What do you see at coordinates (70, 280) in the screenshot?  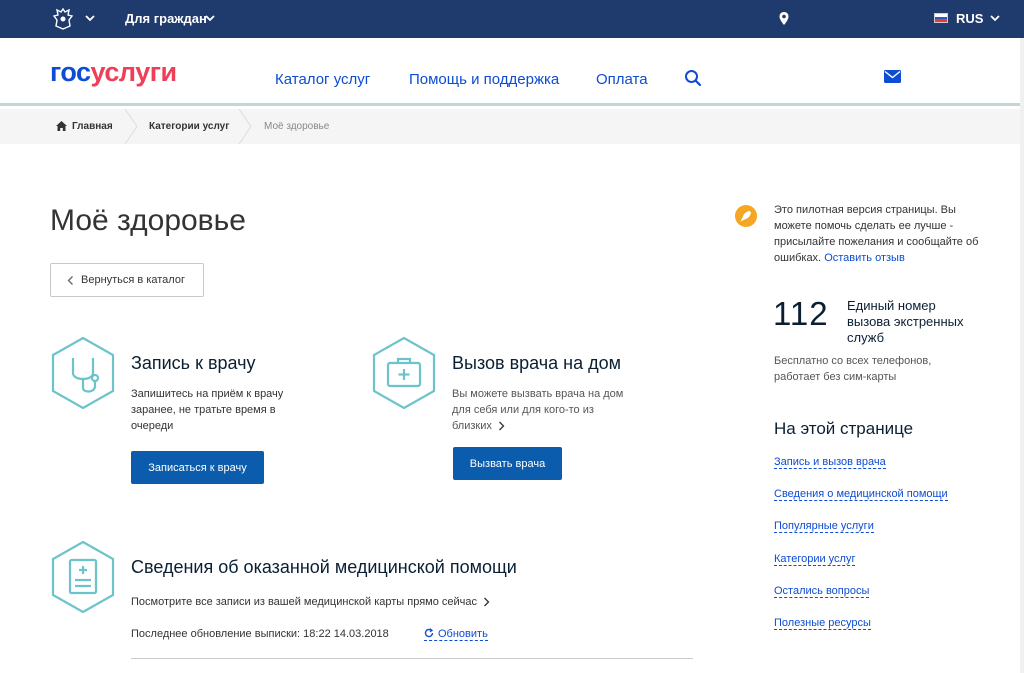 I see `chevron-left-icon` at bounding box center [70, 280].